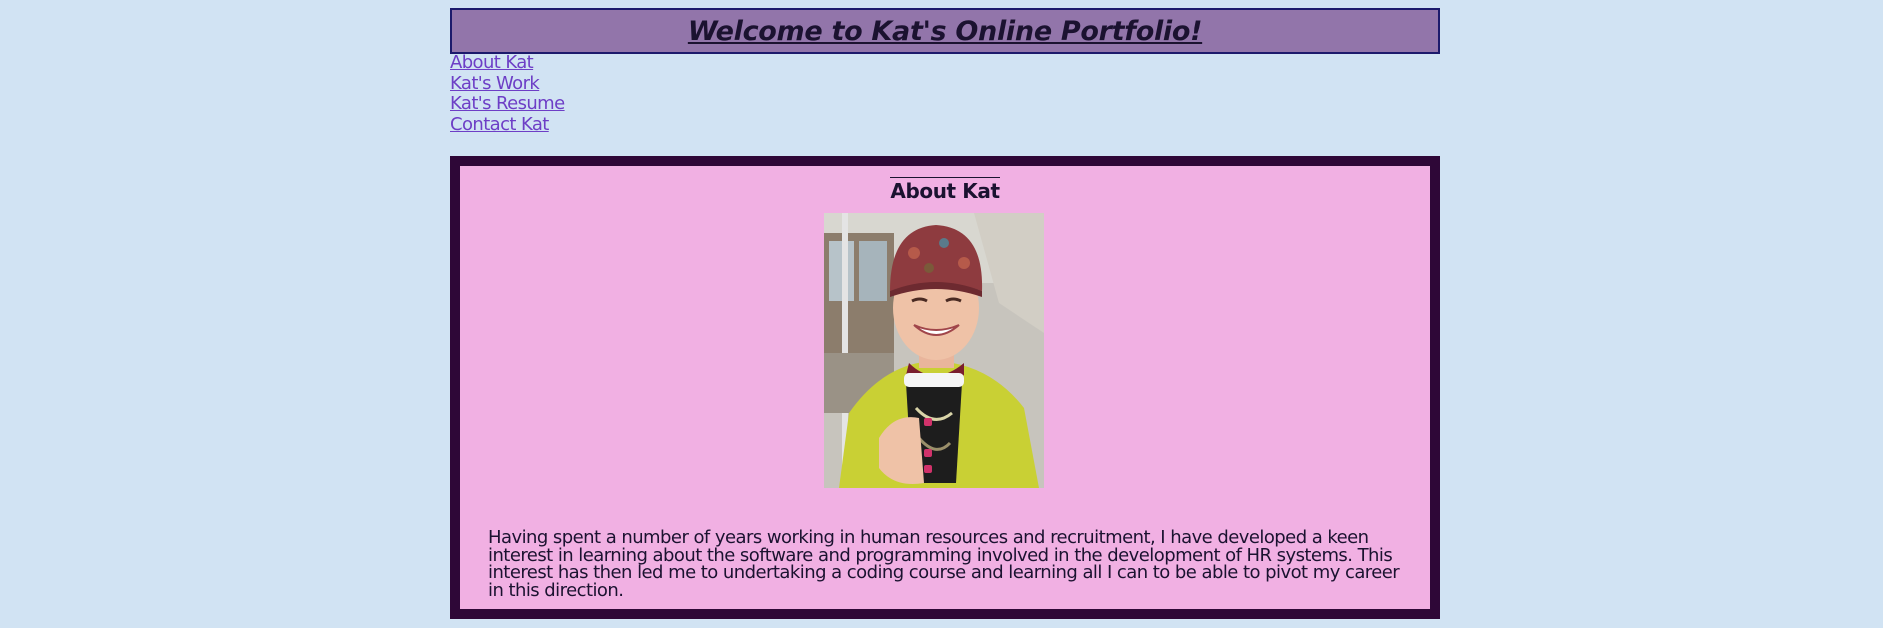 This screenshot has height=628, width=1883. What do you see at coordinates (507, 125) in the screenshot?
I see `nav-link-contact: Contact Kat` at bounding box center [507, 125].